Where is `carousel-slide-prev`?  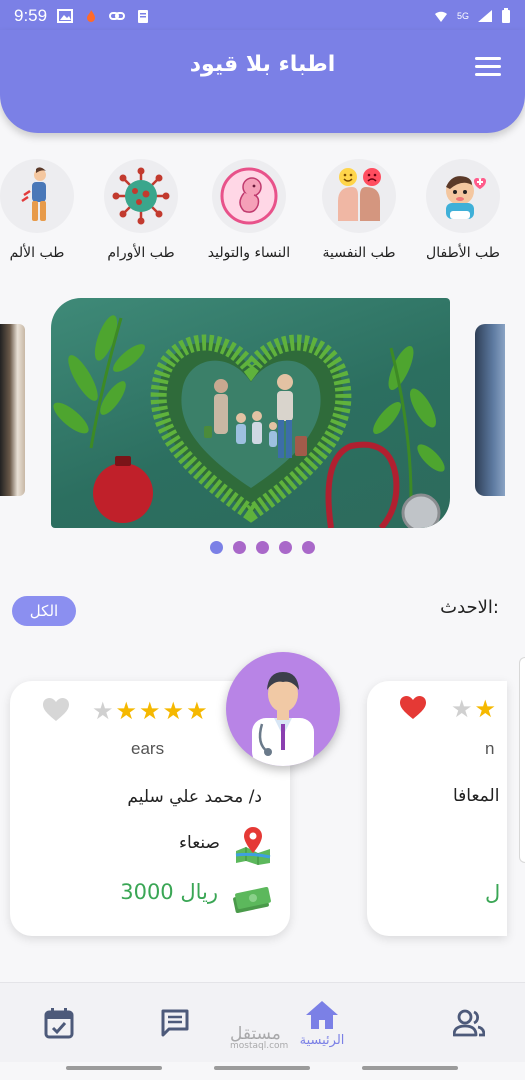 carousel-slide-prev is located at coordinates (12, 410).